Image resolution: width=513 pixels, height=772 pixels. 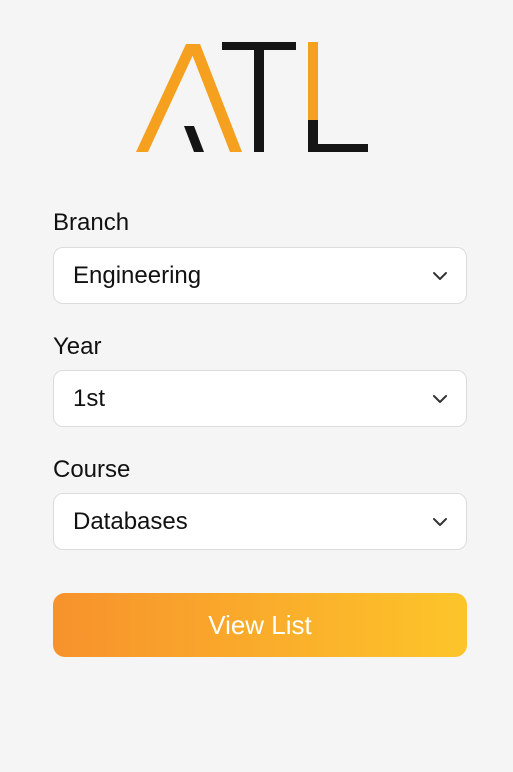 I want to click on year-select-value: 1st, so click(x=89, y=398).